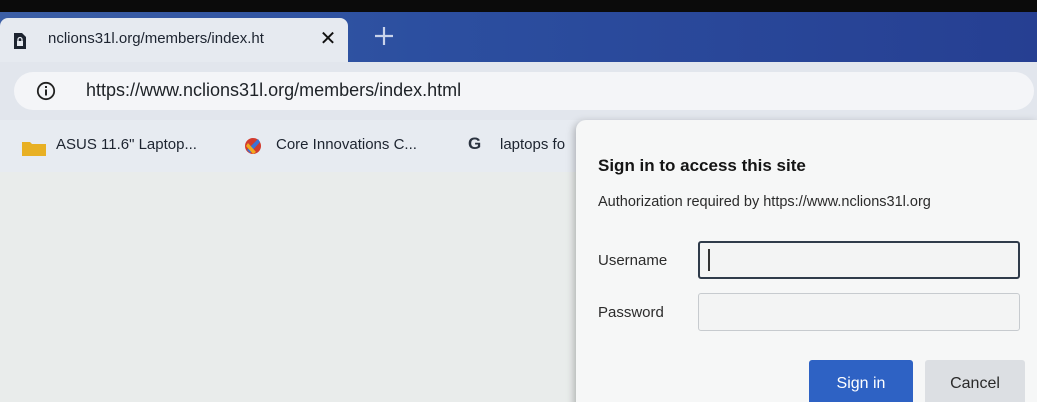  I want to click on new-tab-icon, so click(384, 36).